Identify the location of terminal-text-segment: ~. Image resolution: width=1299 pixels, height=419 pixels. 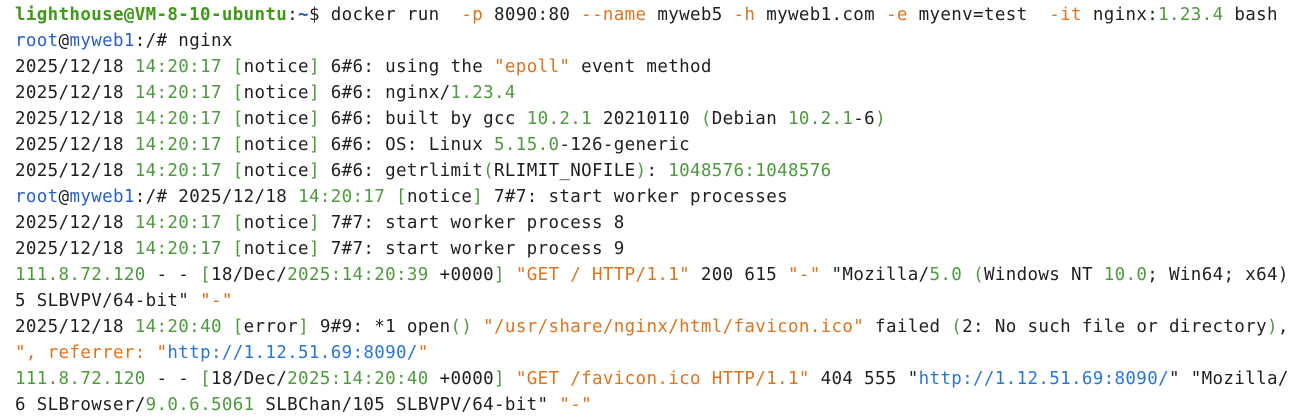
(303, 15).